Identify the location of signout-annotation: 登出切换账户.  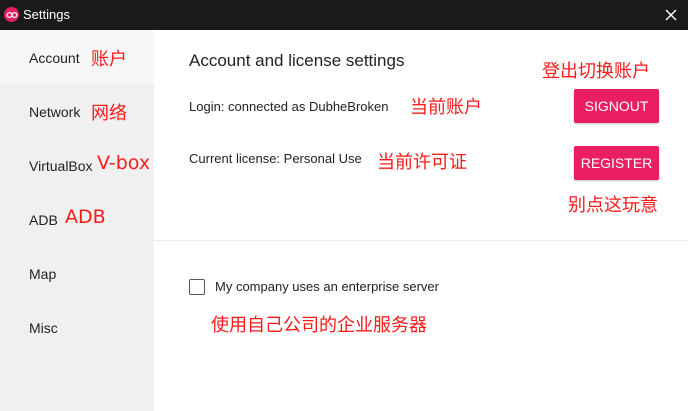
(596, 71).